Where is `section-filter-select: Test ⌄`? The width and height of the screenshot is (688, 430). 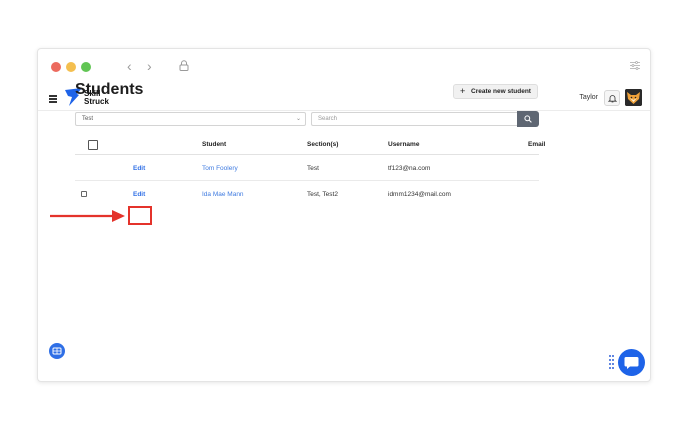
section-filter-select: Test ⌄ is located at coordinates (190, 119).